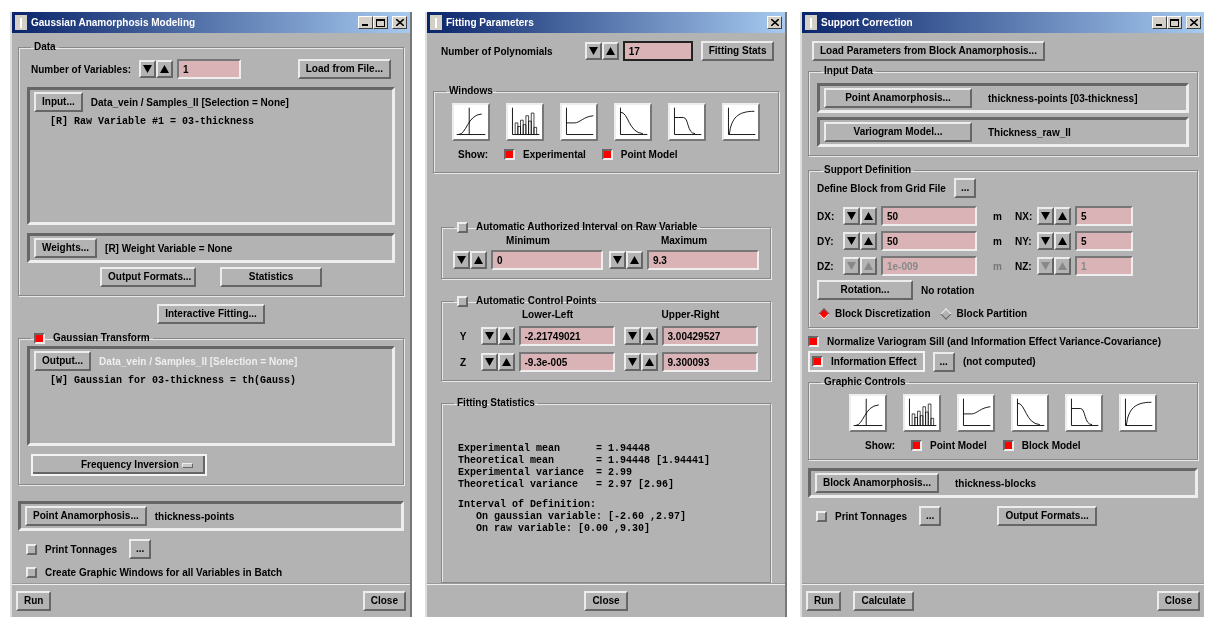 This screenshot has height=617, width=1208. I want to click on group-title: Automatic Control Points, so click(536, 301).